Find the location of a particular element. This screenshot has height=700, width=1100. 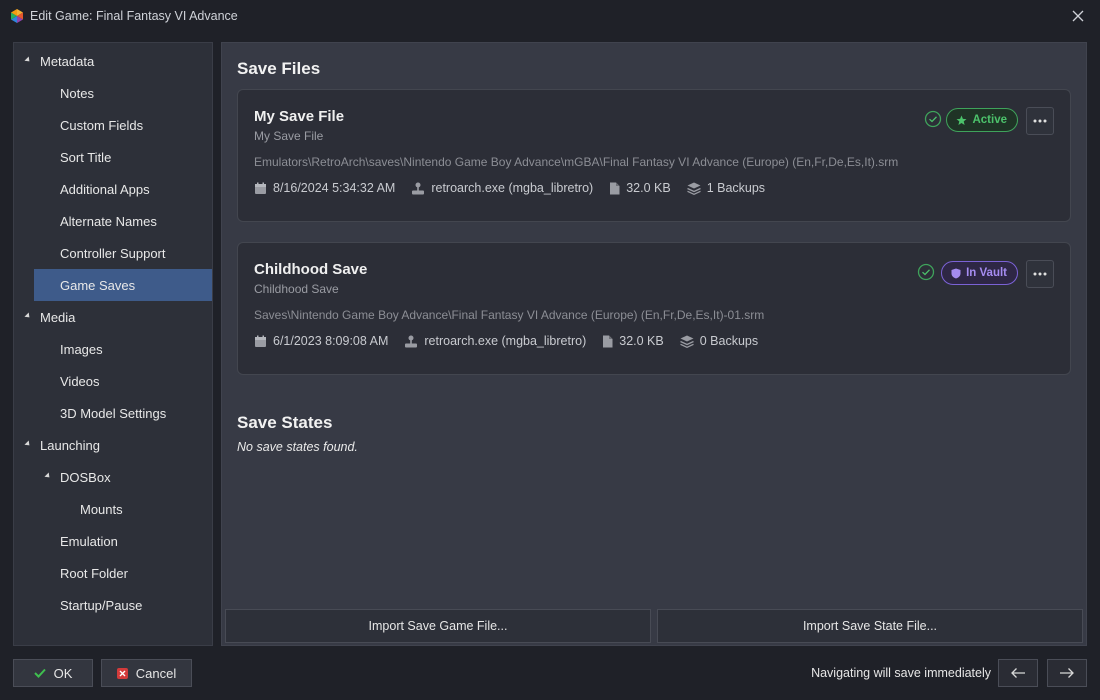

sidebar-item-mounts: Mounts is located at coordinates (113, 509).